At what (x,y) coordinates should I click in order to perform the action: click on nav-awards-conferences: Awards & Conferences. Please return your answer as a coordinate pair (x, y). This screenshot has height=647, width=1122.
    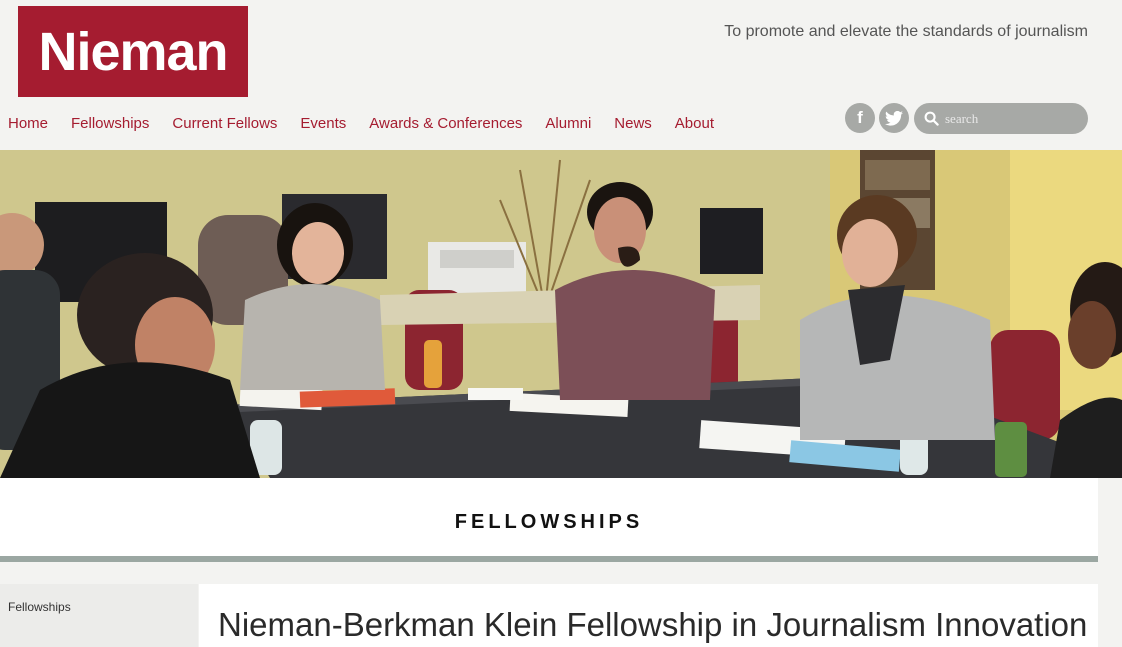
    Looking at the image, I should click on (445, 123).